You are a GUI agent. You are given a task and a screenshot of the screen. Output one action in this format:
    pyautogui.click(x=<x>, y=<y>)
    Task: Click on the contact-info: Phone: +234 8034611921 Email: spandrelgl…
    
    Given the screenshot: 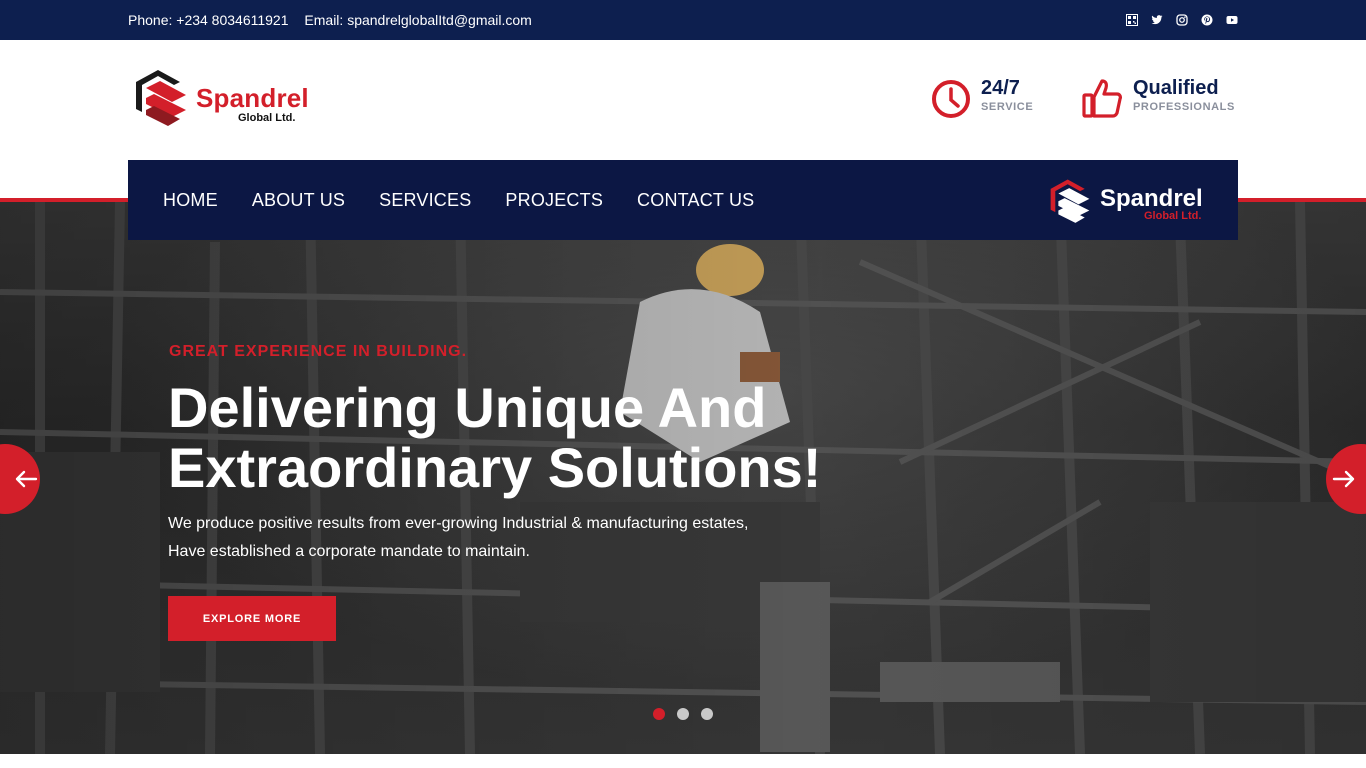 What is the action you would take?
    pyautogui.click(x=336, y=20)
    